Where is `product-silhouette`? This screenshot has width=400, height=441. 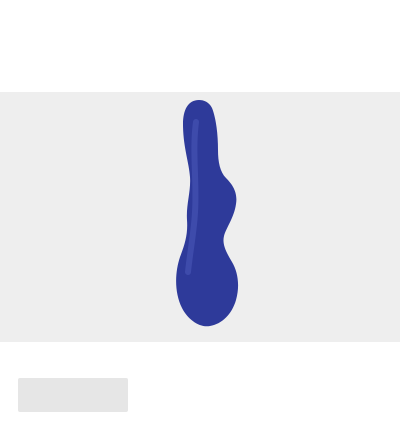
product-silhouette is located at coordinates (207, 213).